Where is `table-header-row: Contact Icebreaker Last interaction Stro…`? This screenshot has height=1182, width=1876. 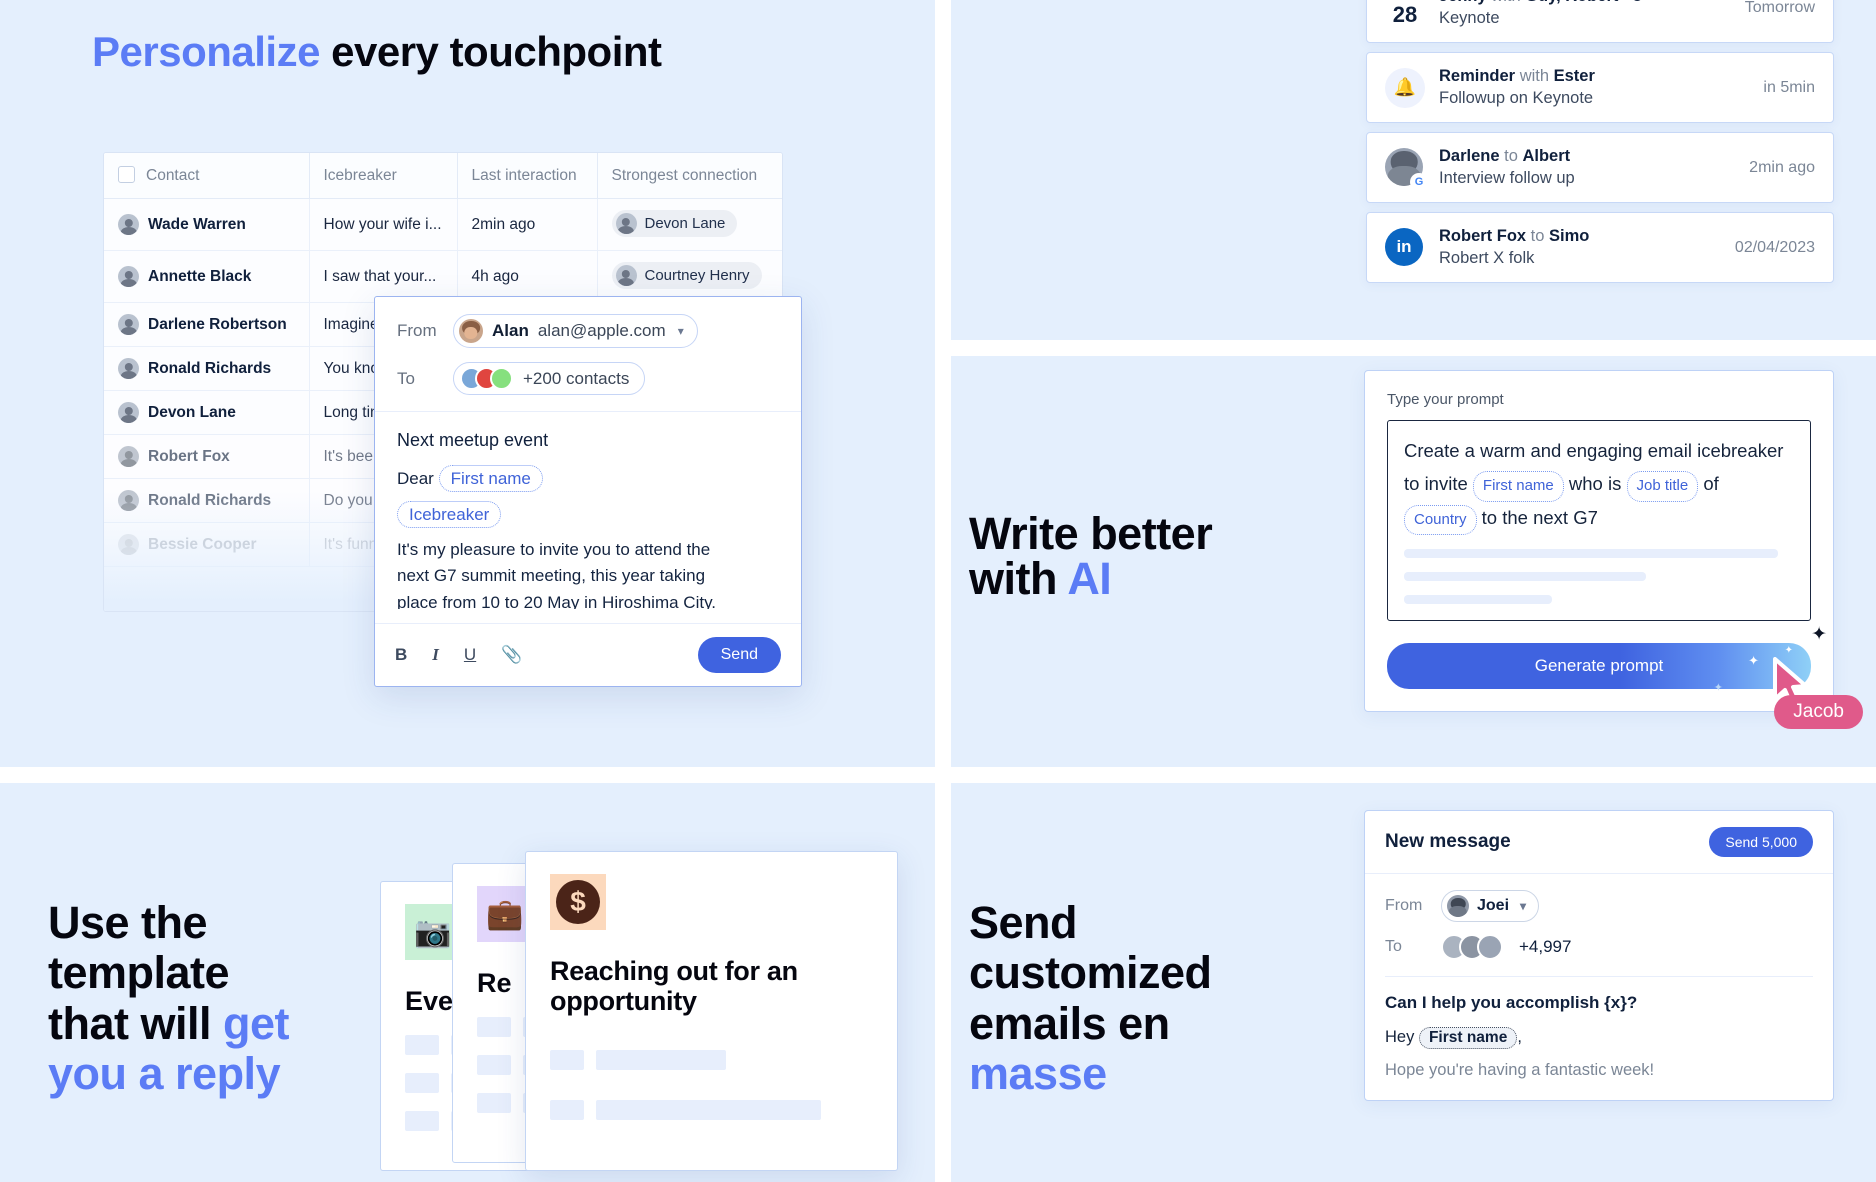
table-header-row: Contact Icebreaker Last interaction Stro… is located at coordinates (443, 176).